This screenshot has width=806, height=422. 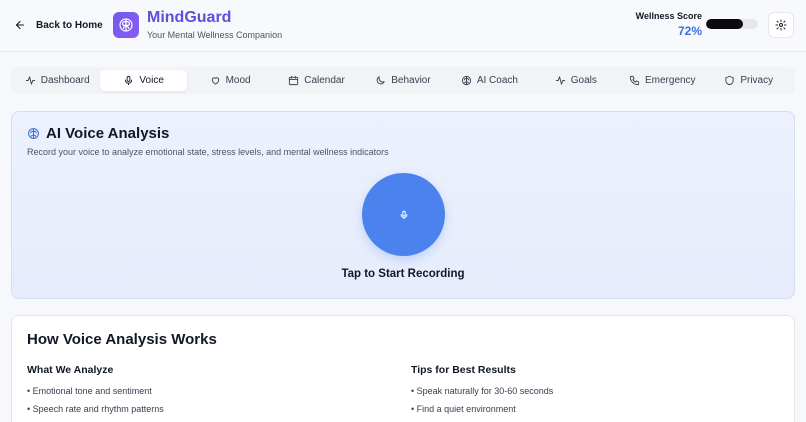 What do you see at coordinates (689, 31) in the screenshot?
I see `wellness-score-value: 72%` at bounding box center [689, 31].